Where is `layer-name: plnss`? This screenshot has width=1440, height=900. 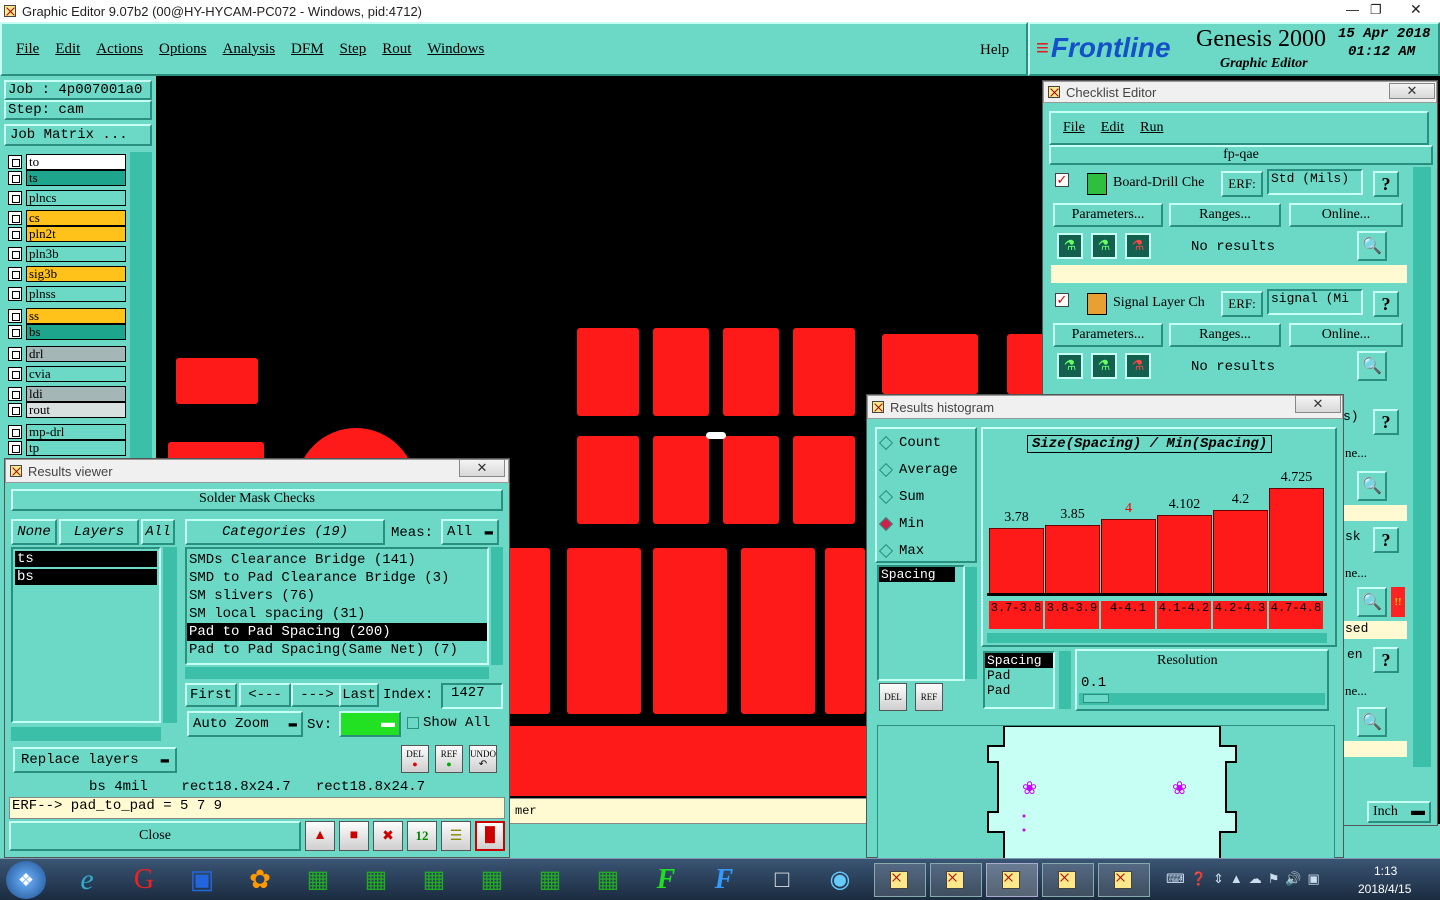
layer-name: plnss is located at coordinates (76, 294).